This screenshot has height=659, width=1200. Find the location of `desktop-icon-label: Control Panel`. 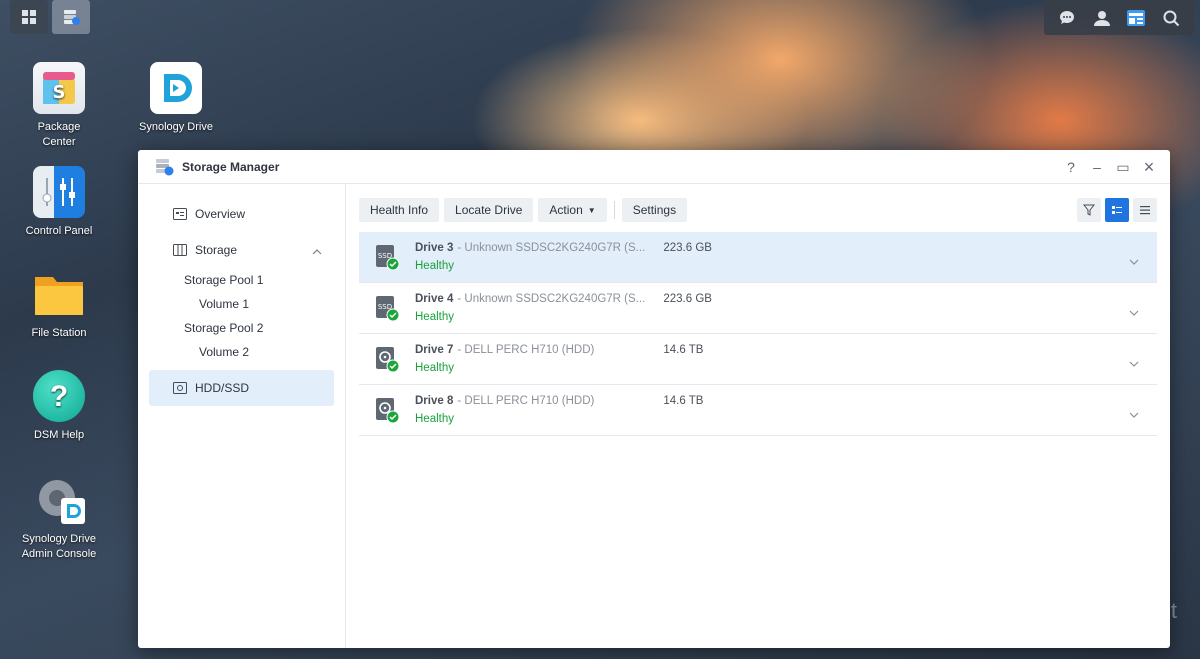

desktop-icon-label: Control Panel is located at coordinates (59, 231).